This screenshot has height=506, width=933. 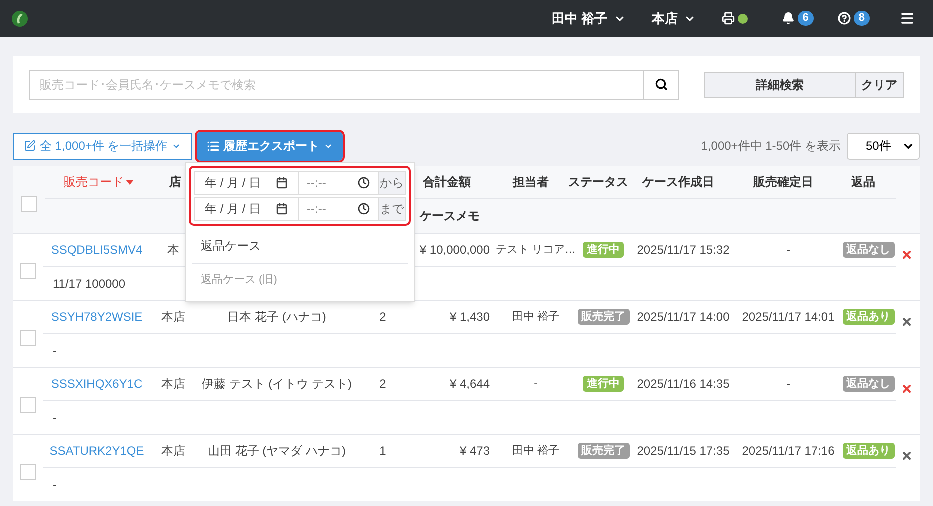 I want to click on amount-cell-text: ¥ 10,000,000, so click(x=454, y=250).